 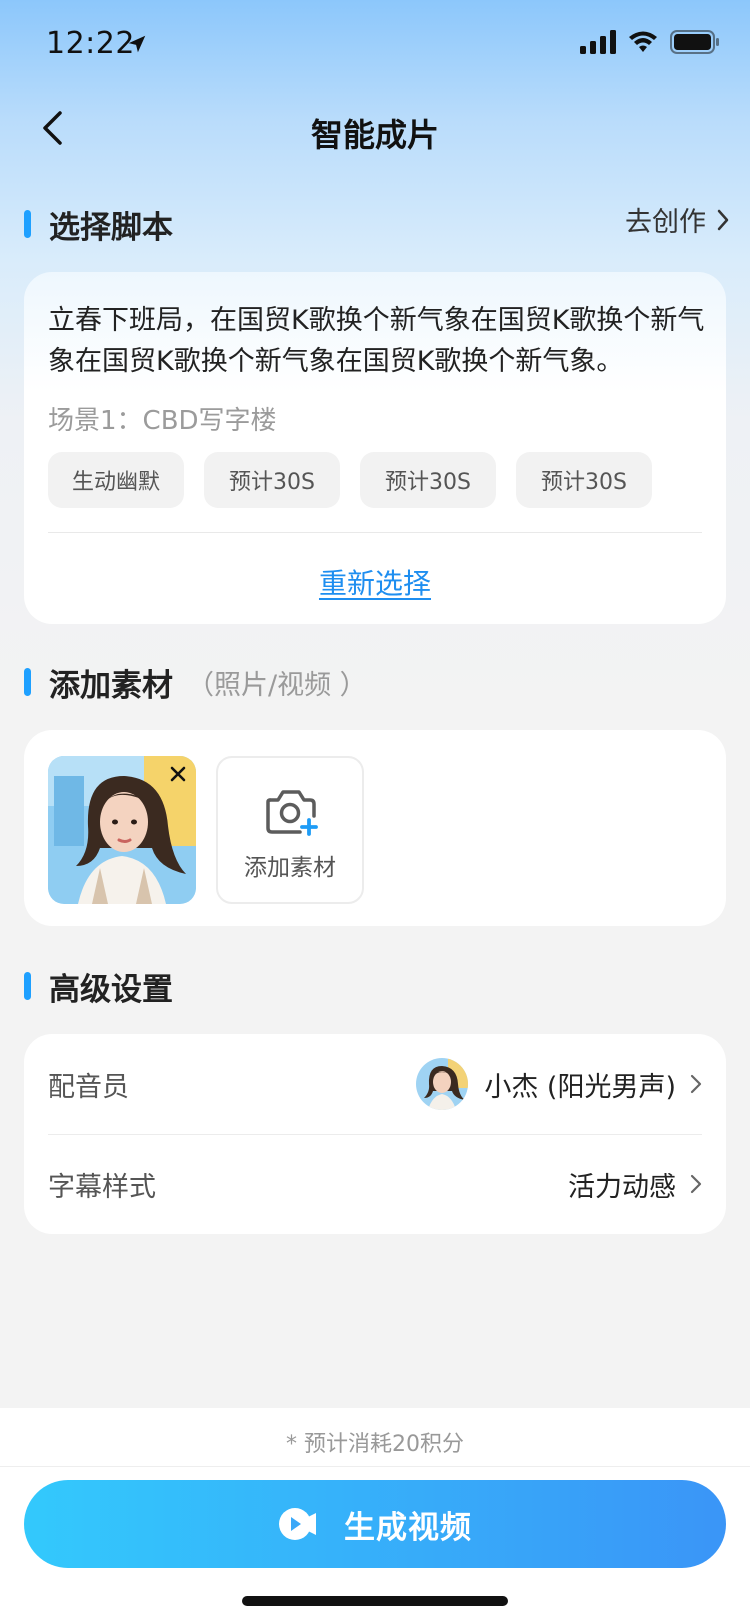 What do you see at coordinates (375, 1184) in the screenshot?
I see `settings-row-subtitle-style: 字幕样式 活力动感` at bounding box center [375, 1184].